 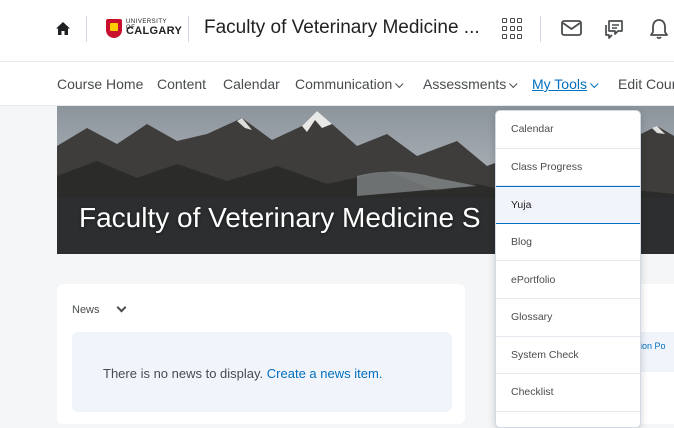 What do you see at coordinates (325, 373) in the screenshot?
I see `create-news-link: Create a news item.` at bounding box center [325, 373].